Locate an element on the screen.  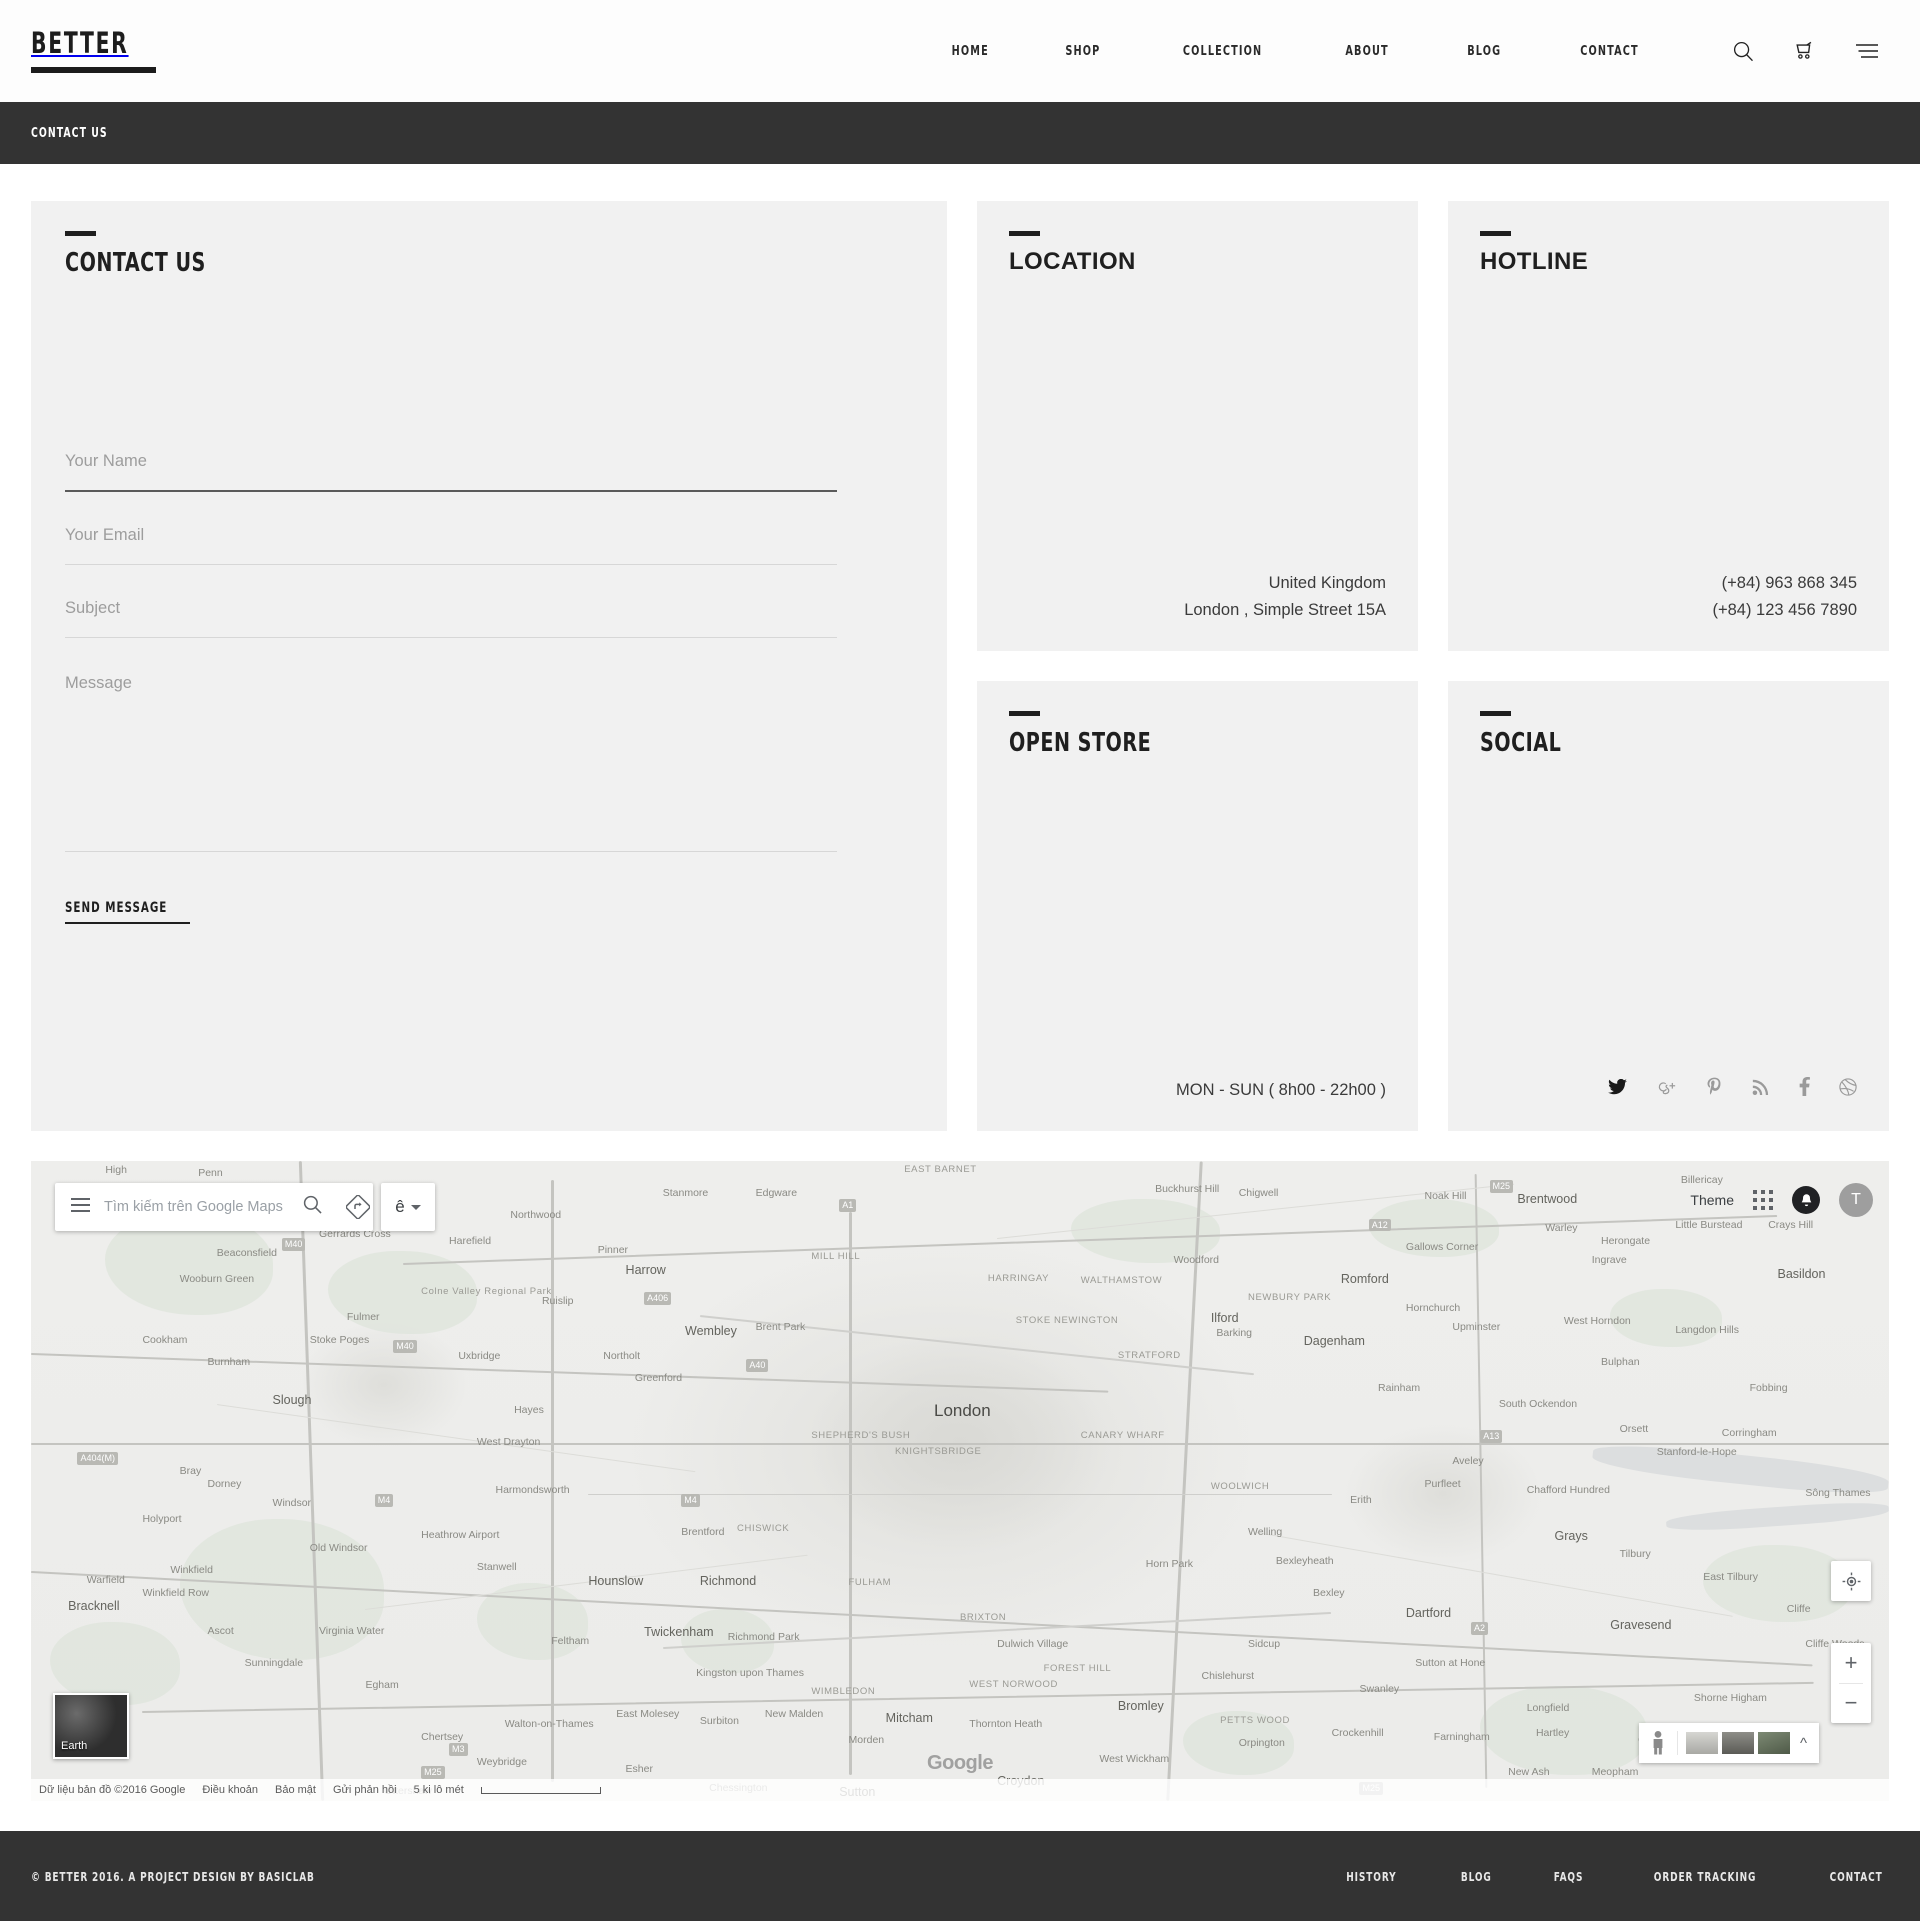
map-directions-icon is located at coordinates (358, 1207).